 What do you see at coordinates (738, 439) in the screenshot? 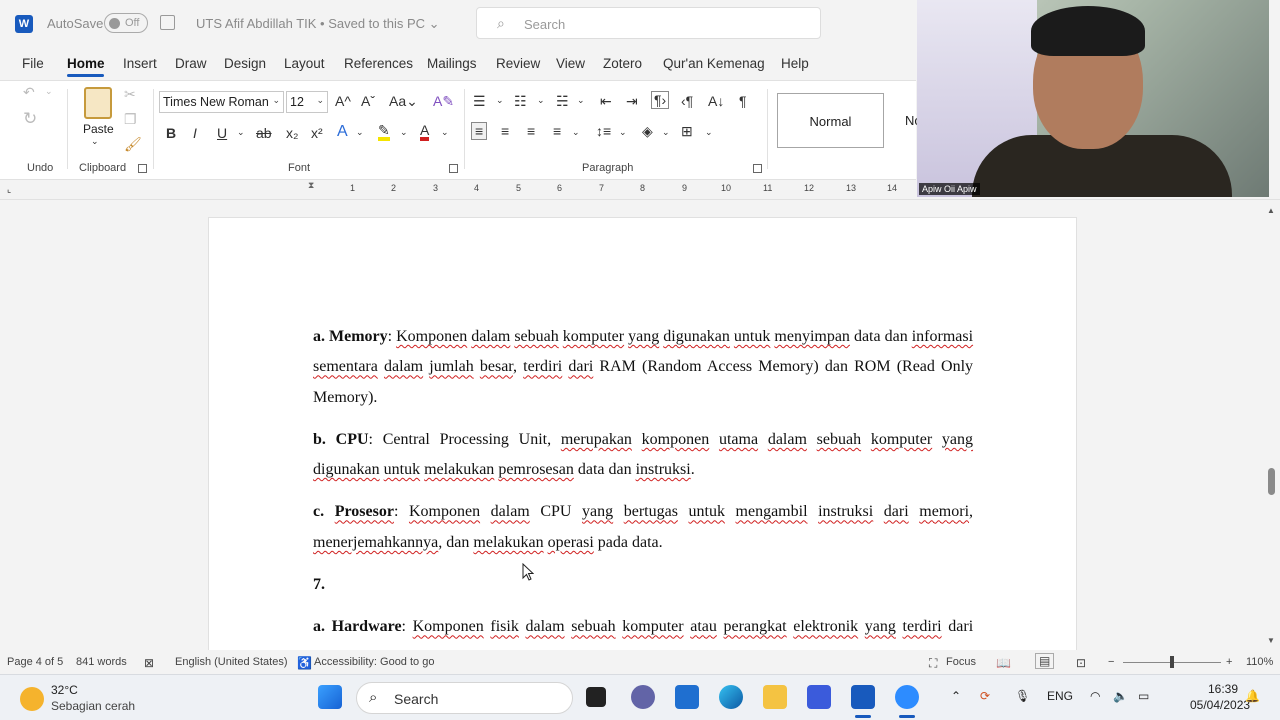
I see `spell-error-word: utama` at bounding box center [738, 439].